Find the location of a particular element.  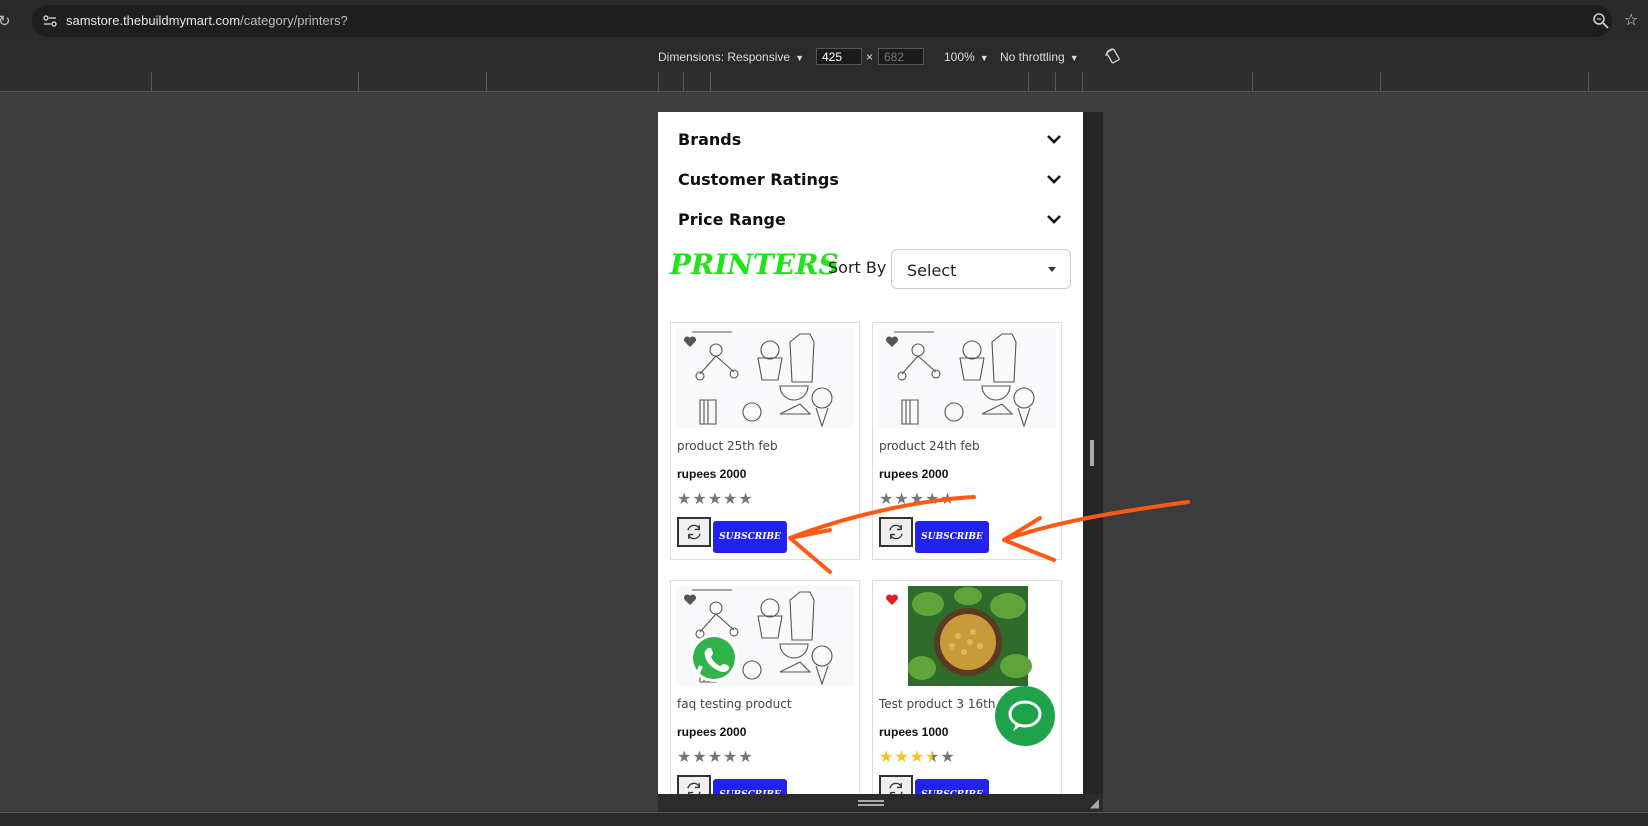

dimensions-label: Dimensions: Responsive is located at coordinates (724, 57).